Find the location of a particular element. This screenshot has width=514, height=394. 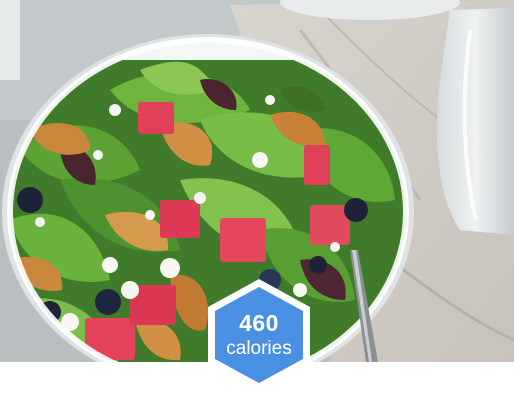

calorie-badge: 460 calories is located at coordinates (259, 335).